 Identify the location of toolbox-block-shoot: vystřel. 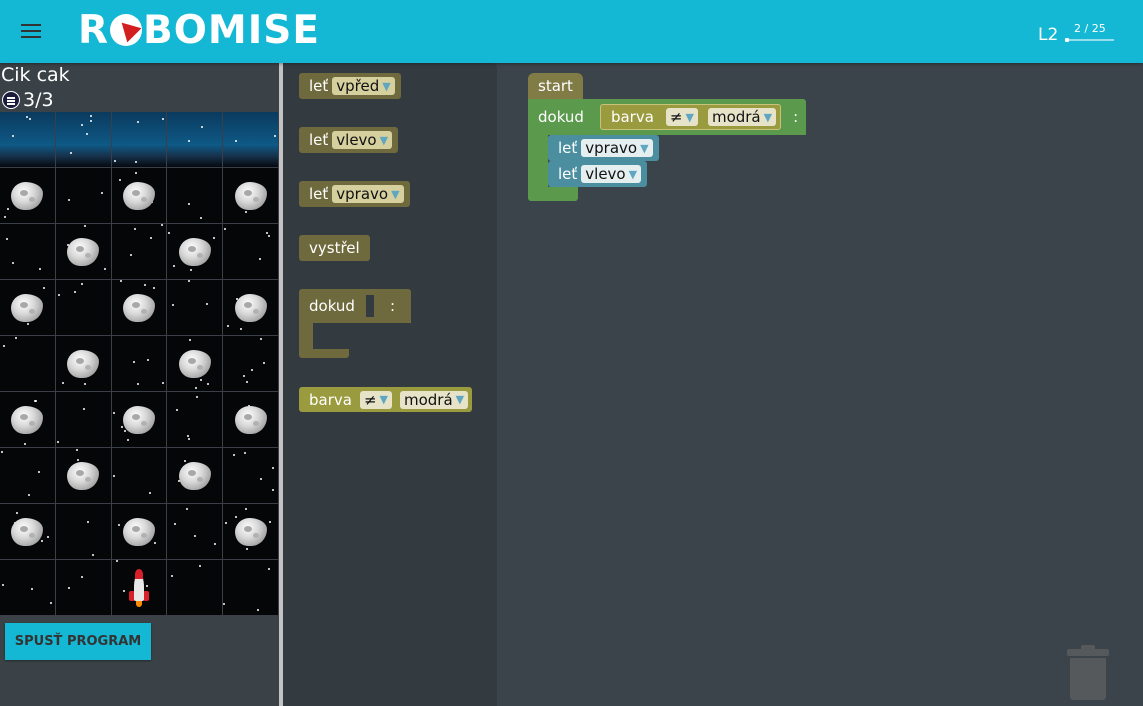
(334, 248).